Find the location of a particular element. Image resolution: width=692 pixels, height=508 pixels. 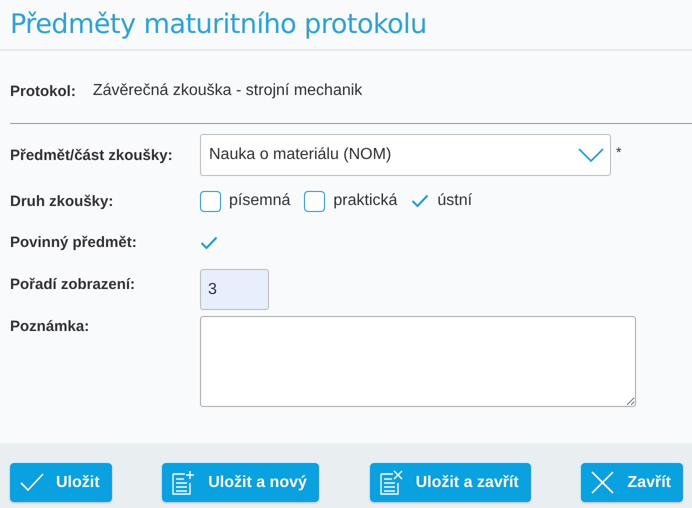

order-input: 3 is located at coordinates (234, 289).